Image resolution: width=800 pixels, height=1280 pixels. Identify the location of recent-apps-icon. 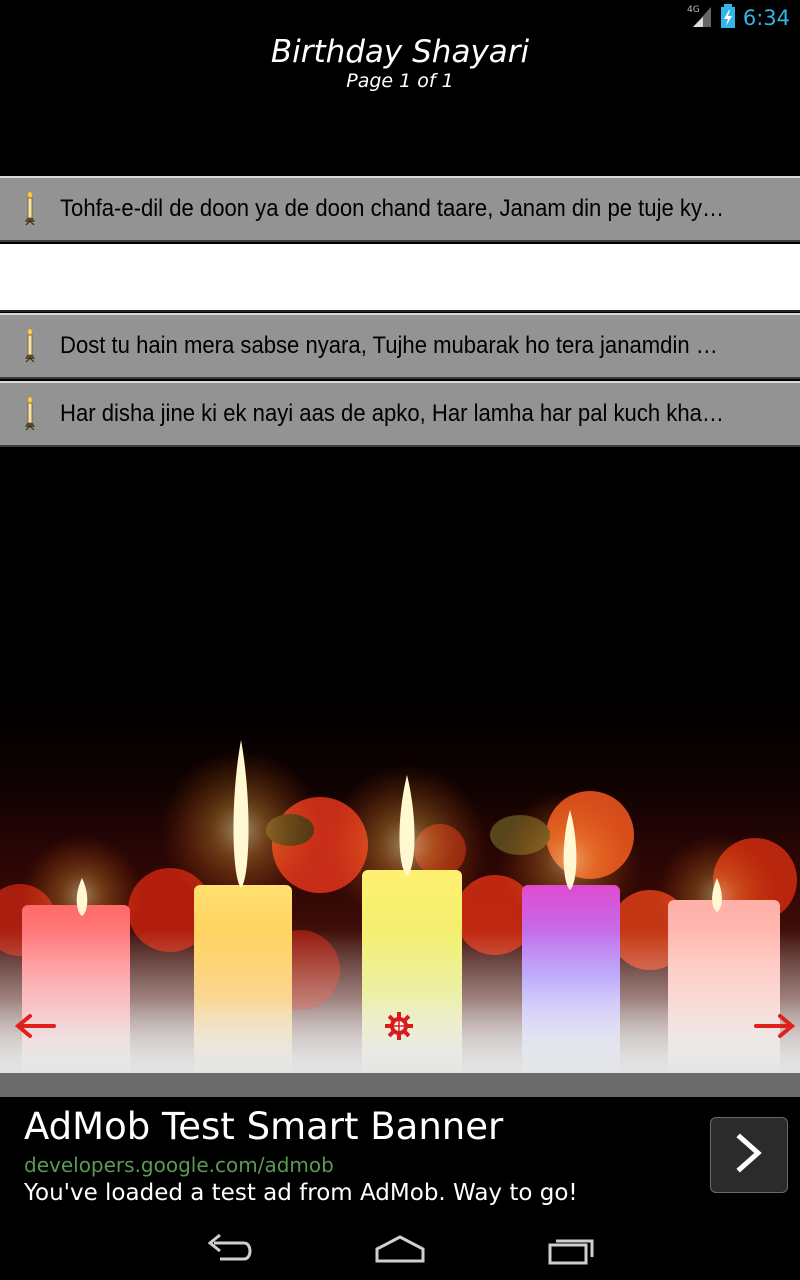
(572, 1249).